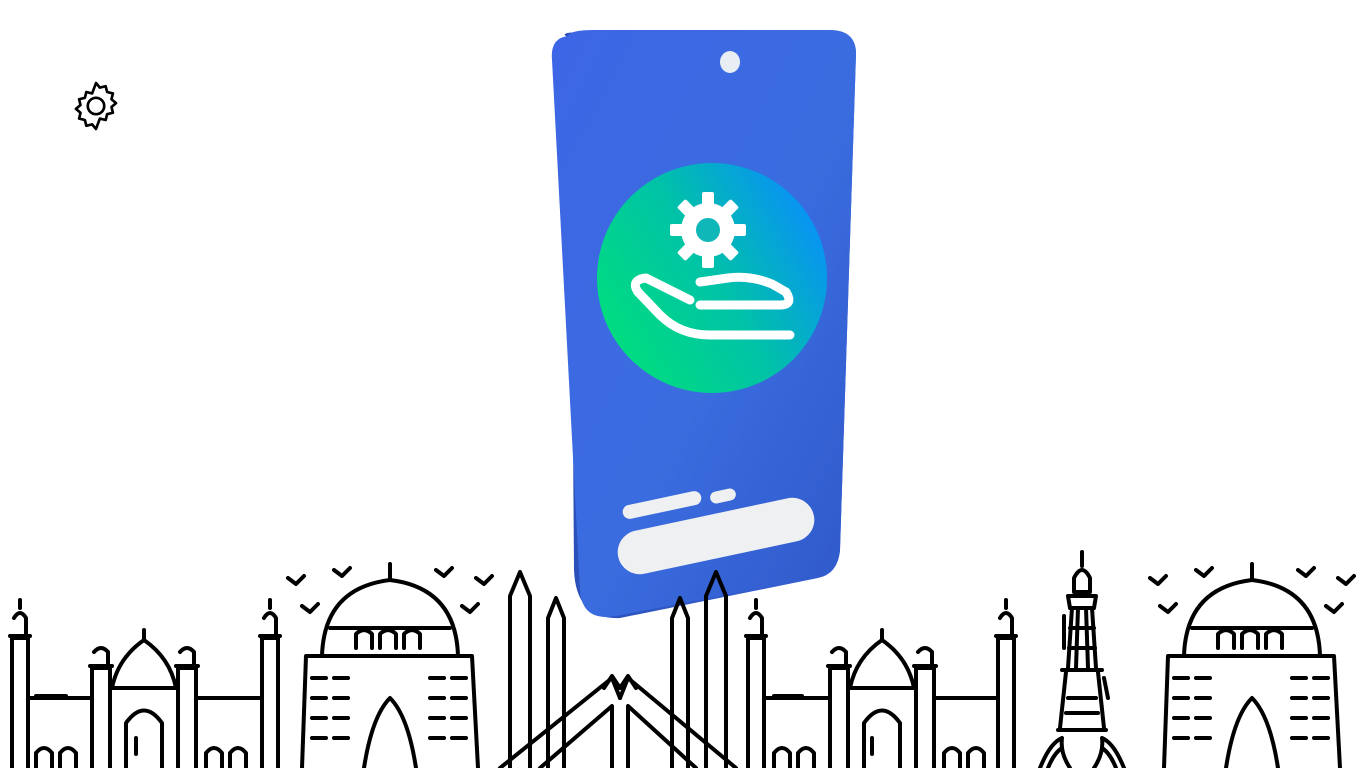  What do you see at coordinates (145, 683) in the screenshot?
I see `badshahi-mosque-left` at bounding box center [145, 683].